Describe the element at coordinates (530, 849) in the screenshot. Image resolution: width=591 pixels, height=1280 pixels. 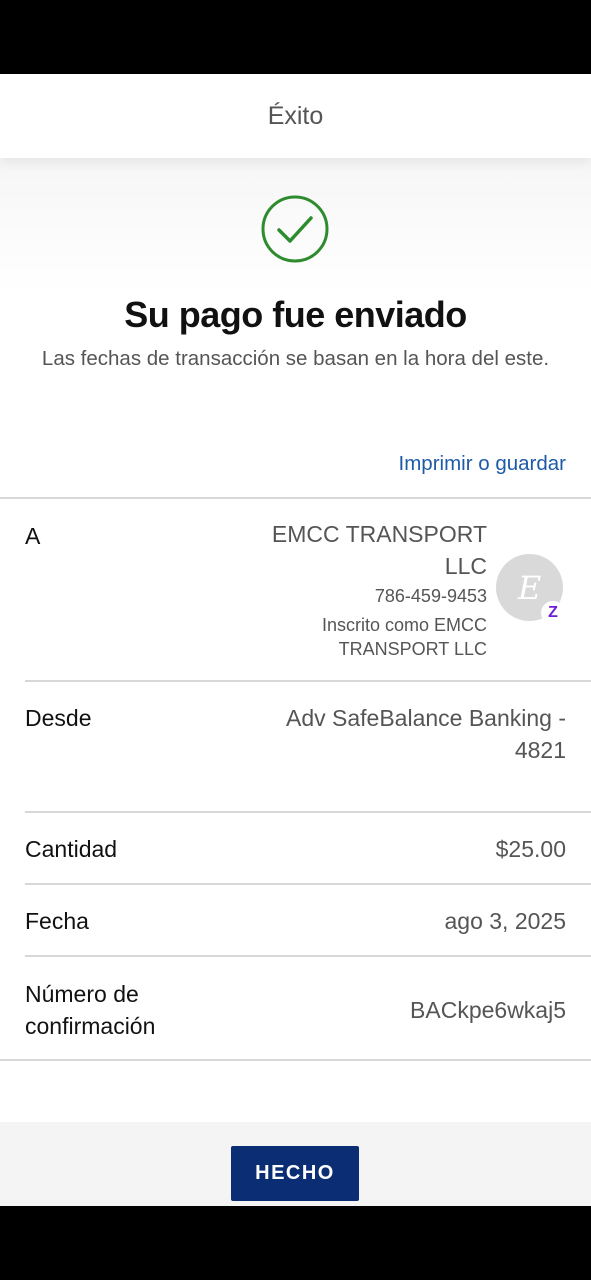
I see `amount-value: $25.00` at that location.